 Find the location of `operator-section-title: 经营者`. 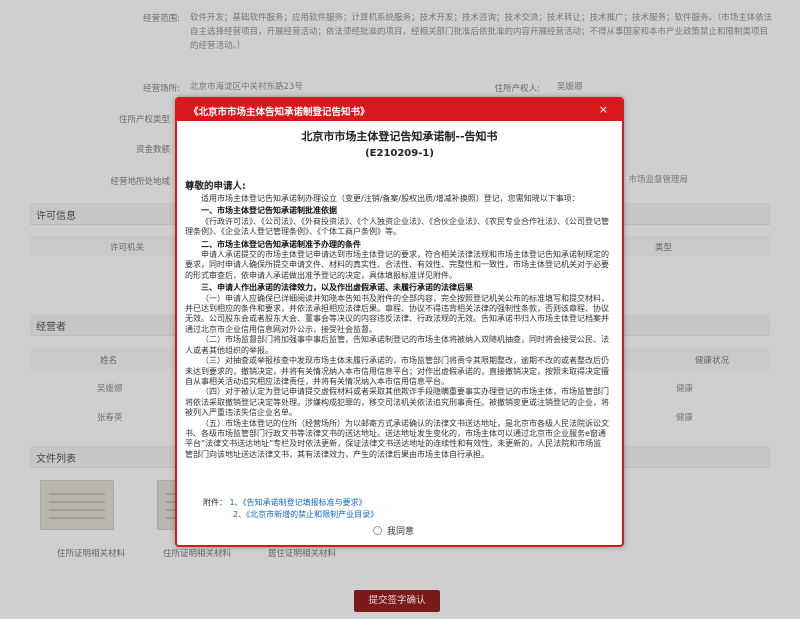

operator-section-title: 经营者 is located at coordinates (51, 327).